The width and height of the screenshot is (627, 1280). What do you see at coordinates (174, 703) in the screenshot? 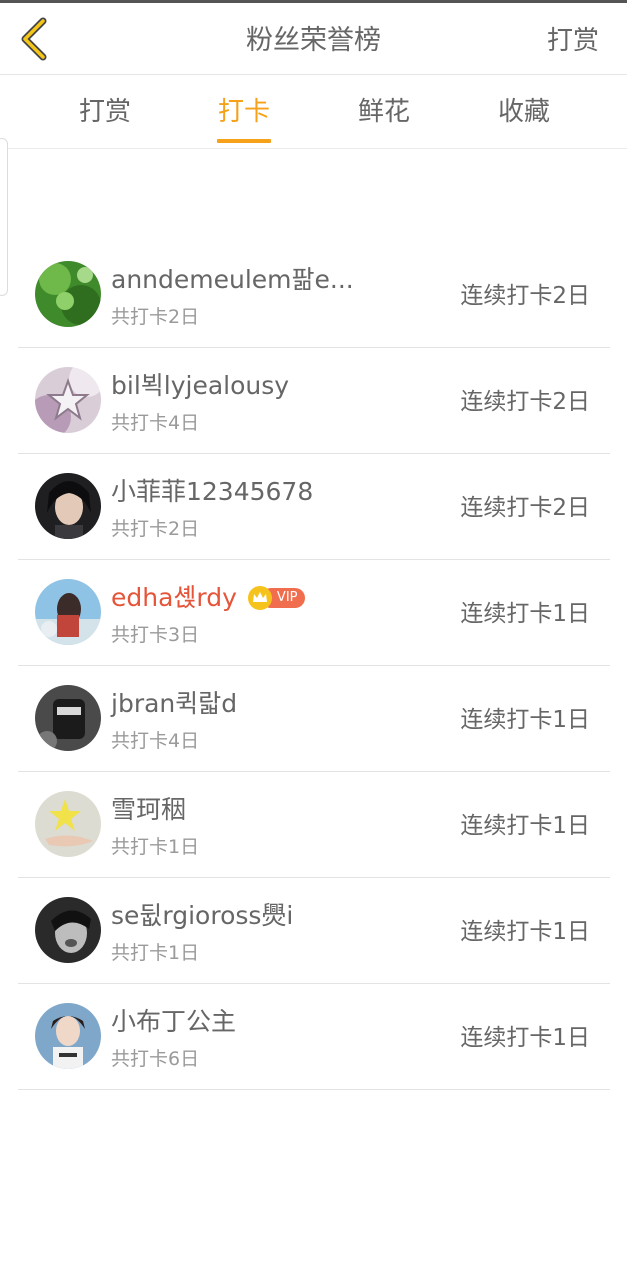
I see `fan-name: jbran퀵랇d` at bounding box center [174, 703].